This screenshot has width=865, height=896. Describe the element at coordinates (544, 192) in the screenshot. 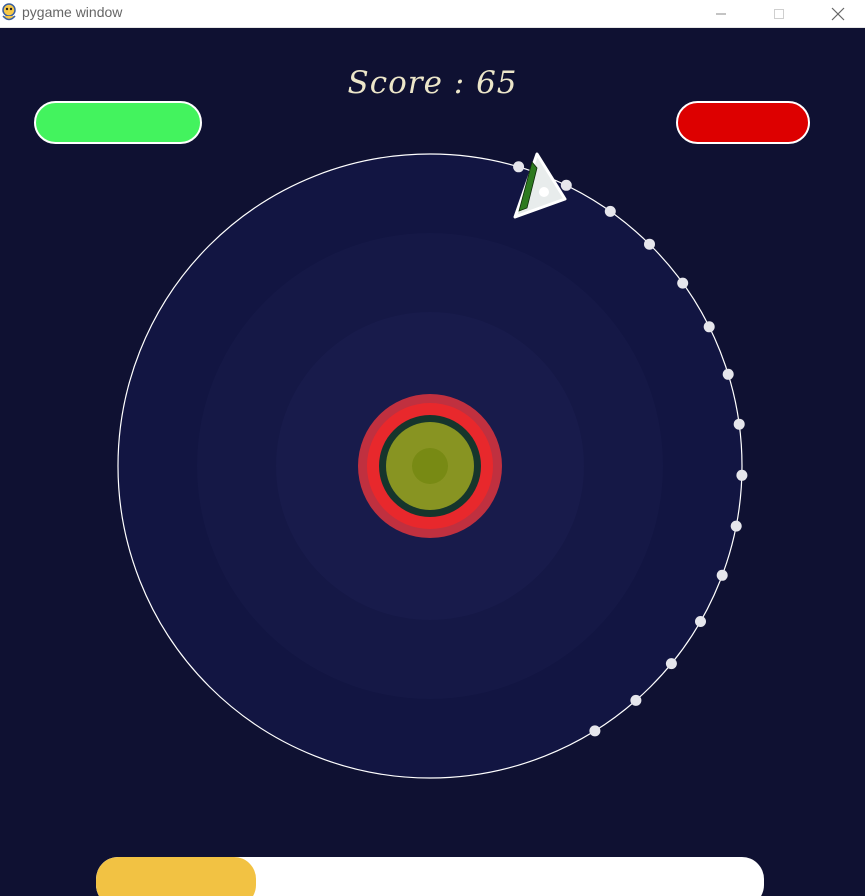

I see `ship-thruster-dot` at that location.